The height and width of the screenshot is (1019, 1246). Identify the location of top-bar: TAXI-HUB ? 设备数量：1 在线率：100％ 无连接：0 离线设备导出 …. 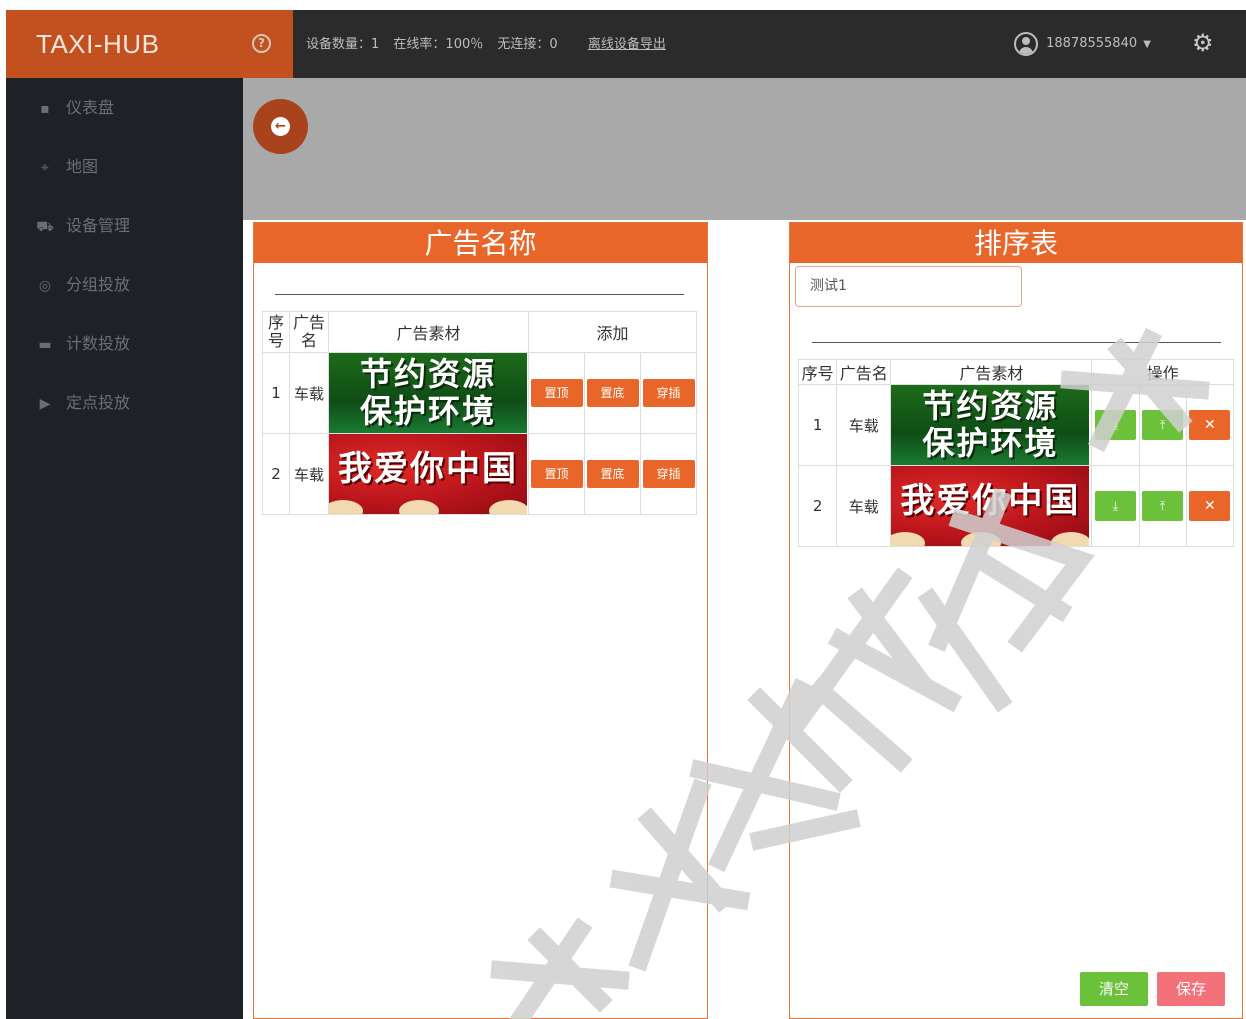
(626, 44).